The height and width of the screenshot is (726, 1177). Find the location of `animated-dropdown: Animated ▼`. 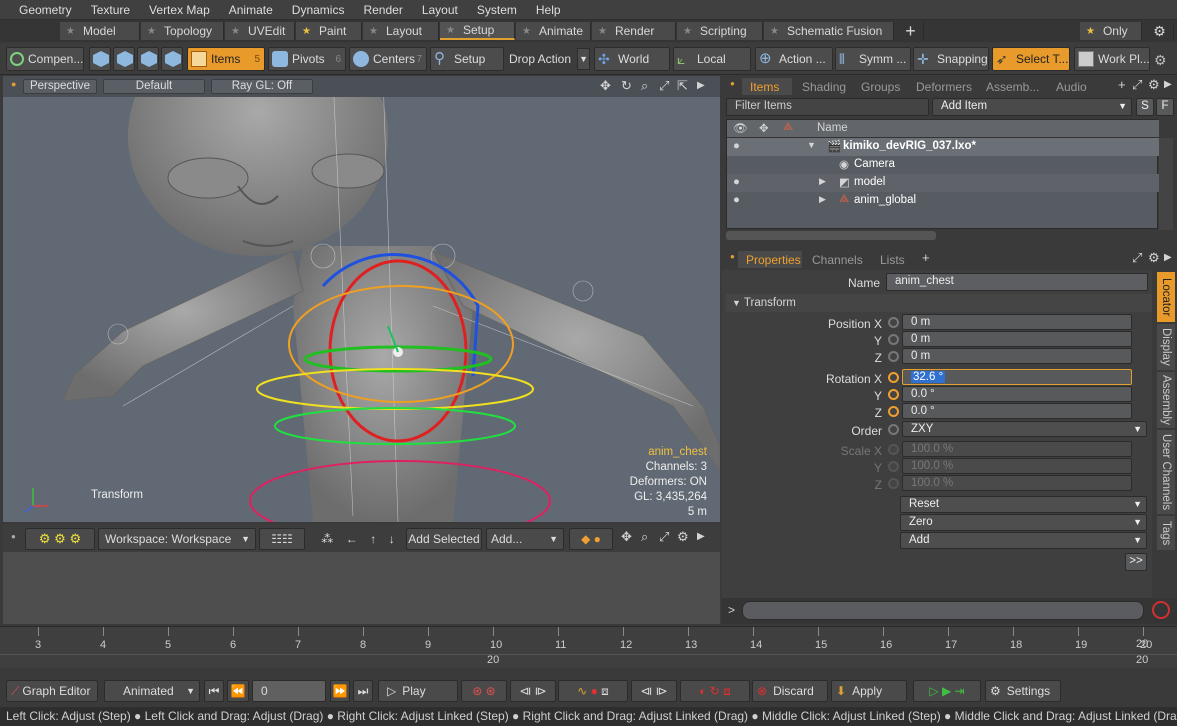

animated-dropdown: Animated ▼ is located at coordinates (152, 691).